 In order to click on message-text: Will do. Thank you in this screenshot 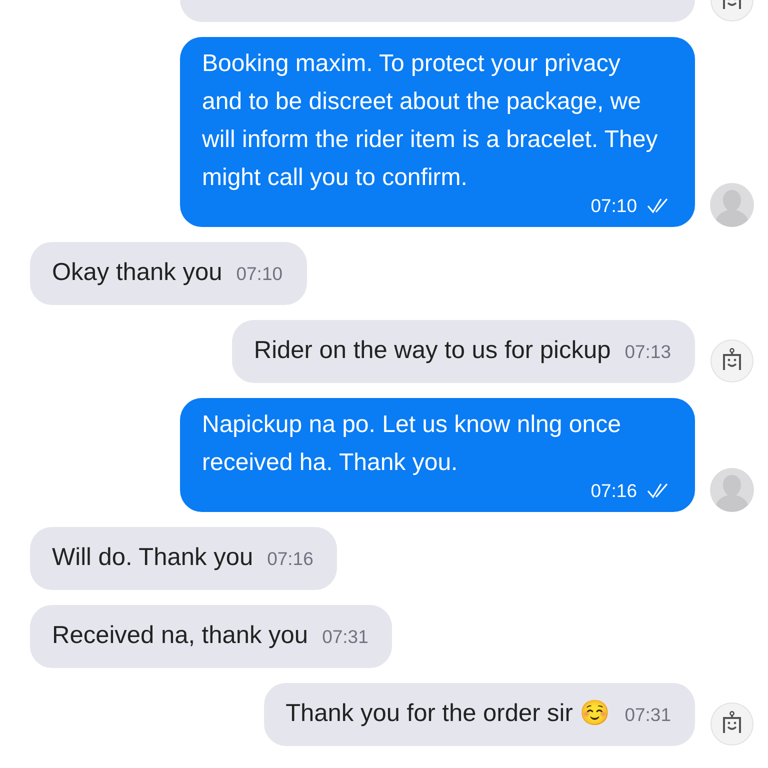, I will do `click(153, 557)`.